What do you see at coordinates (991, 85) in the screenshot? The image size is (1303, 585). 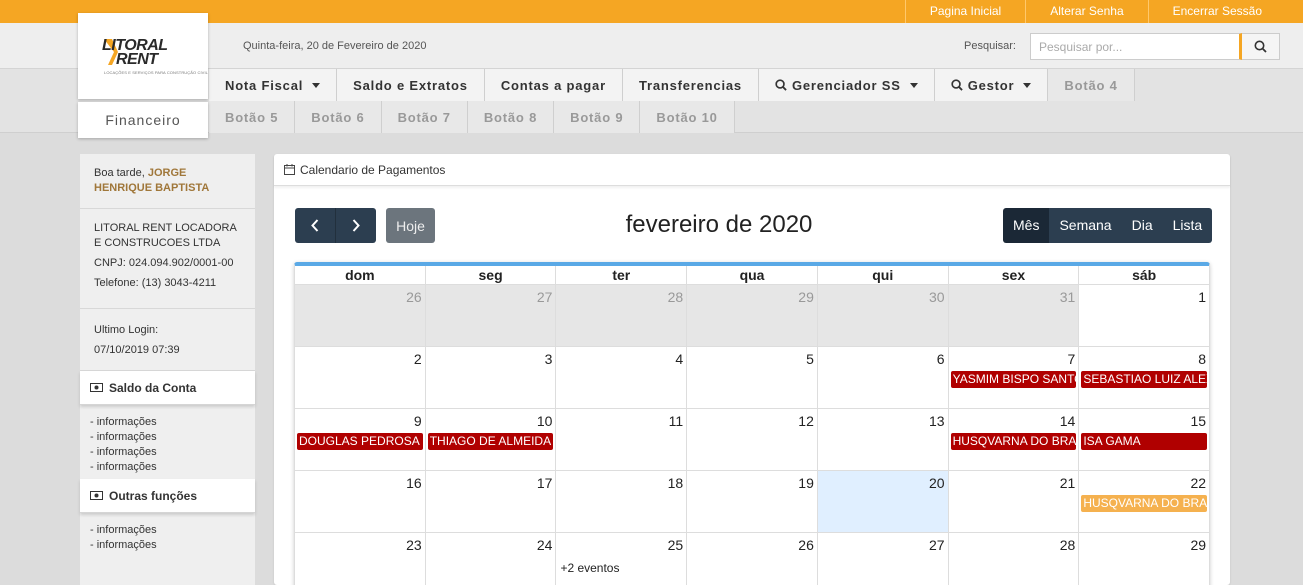 I see `nav-gestor: Gestor` at bounding box center [991, 85].